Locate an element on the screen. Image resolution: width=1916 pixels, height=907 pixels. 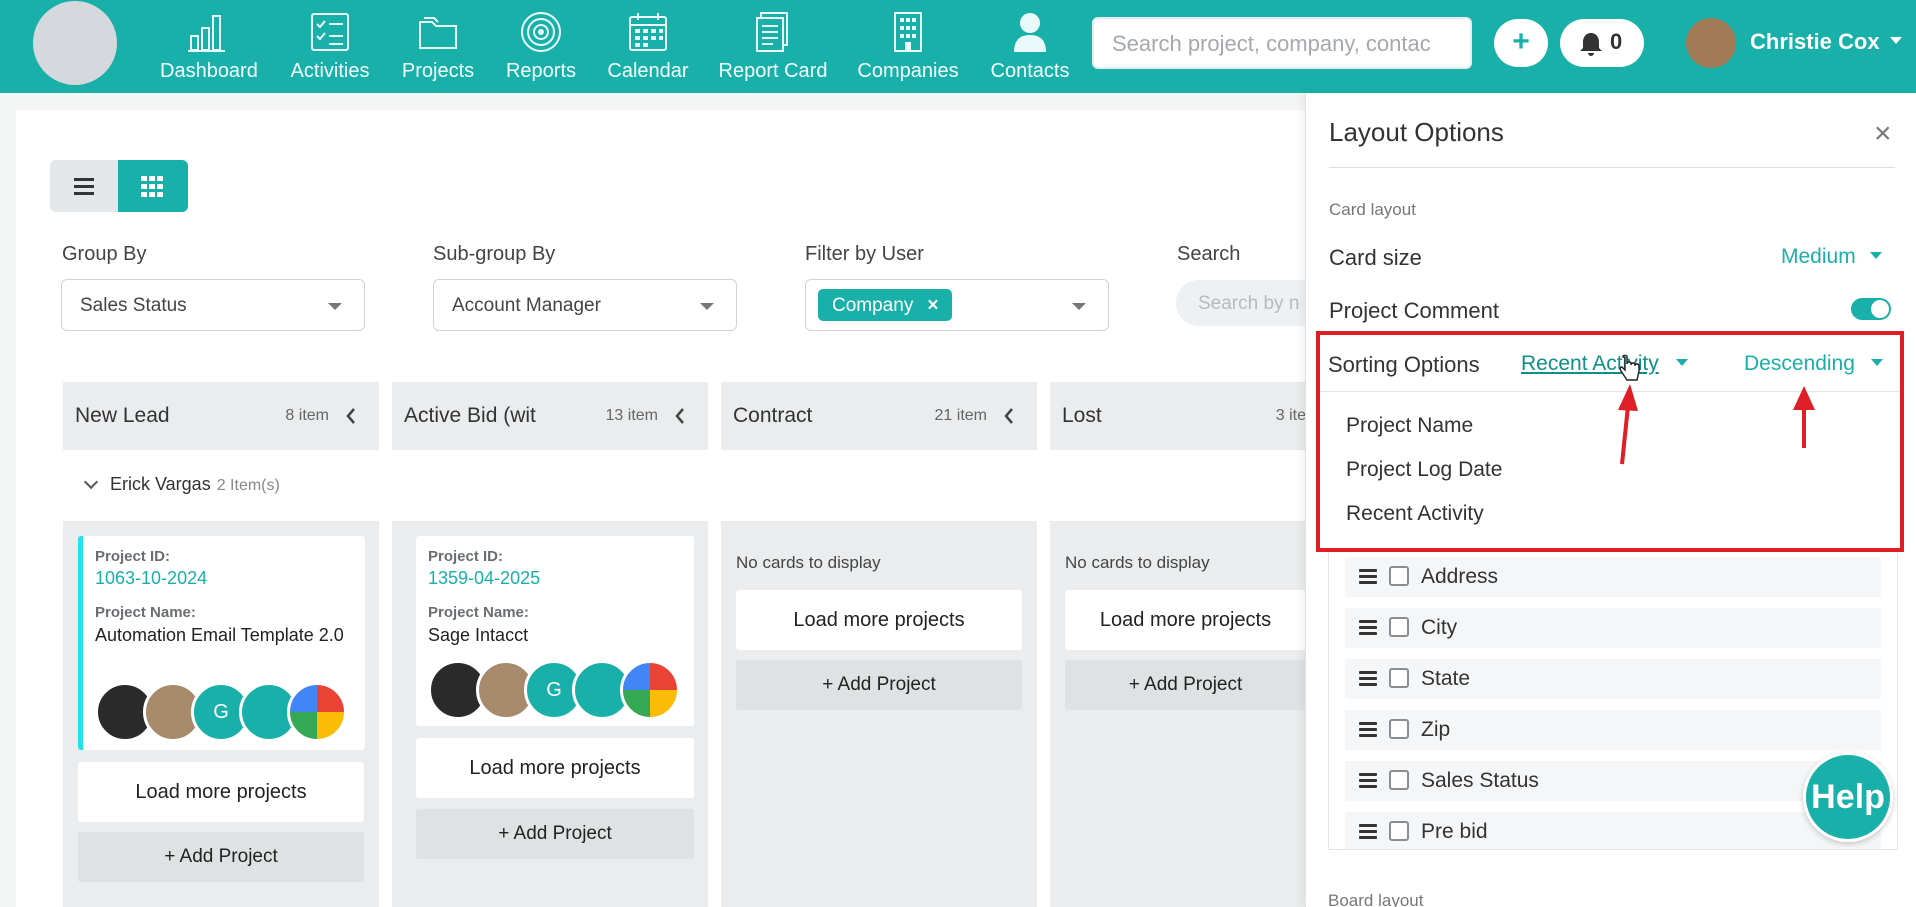
nav-projects: Projects is located at coordinates (438, 48).